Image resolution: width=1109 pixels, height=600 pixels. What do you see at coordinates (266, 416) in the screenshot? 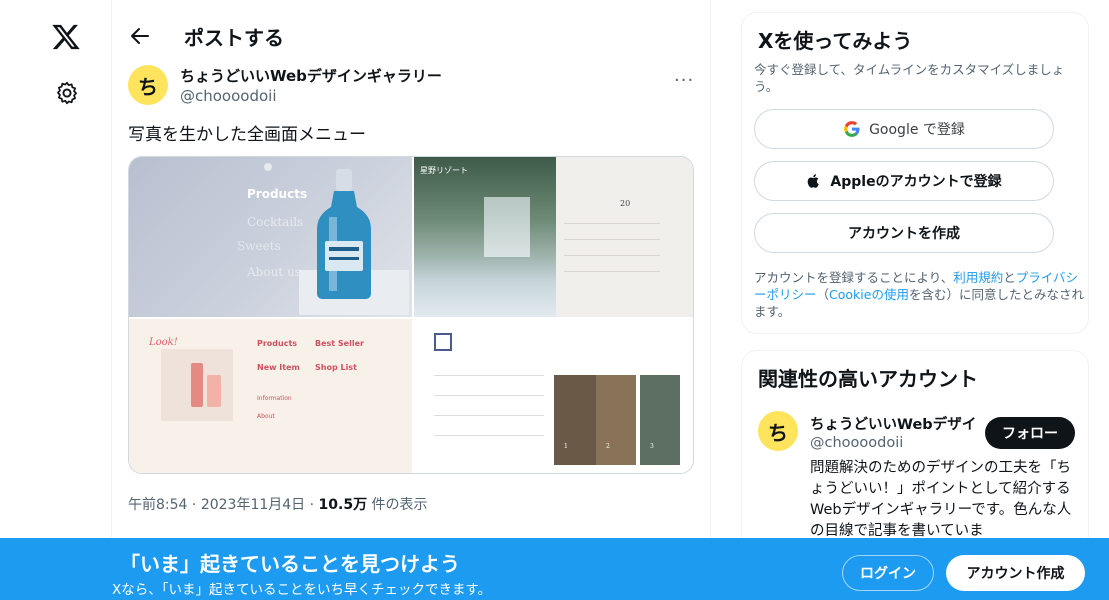
I see `tile3-menu-item: About` at bounding box center [266, 416].